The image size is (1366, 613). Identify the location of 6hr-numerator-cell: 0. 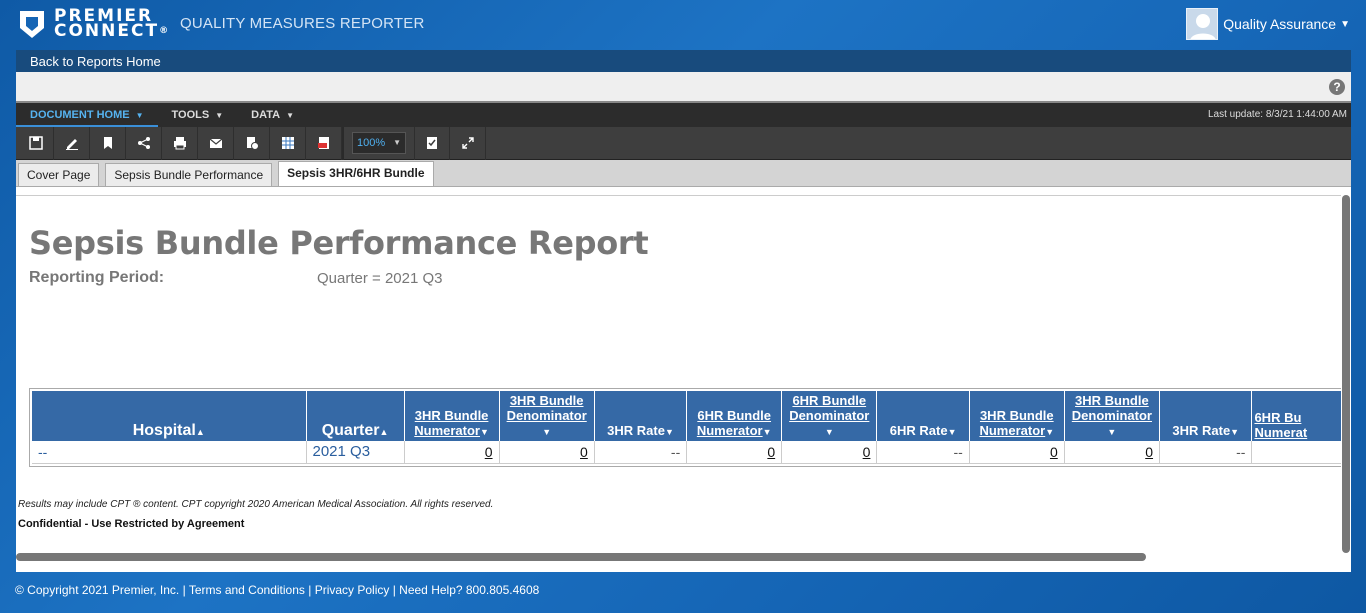
(734, 452).